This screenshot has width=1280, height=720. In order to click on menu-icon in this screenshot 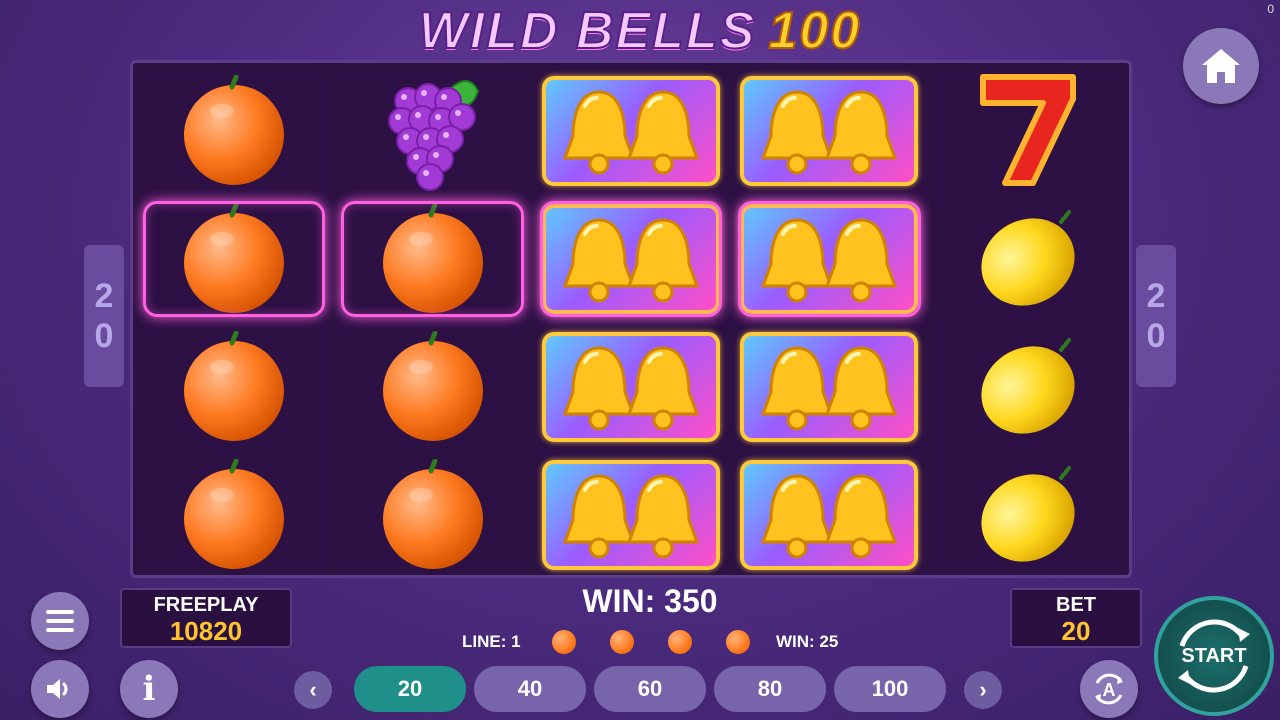, I will do `click(60, 621)`.